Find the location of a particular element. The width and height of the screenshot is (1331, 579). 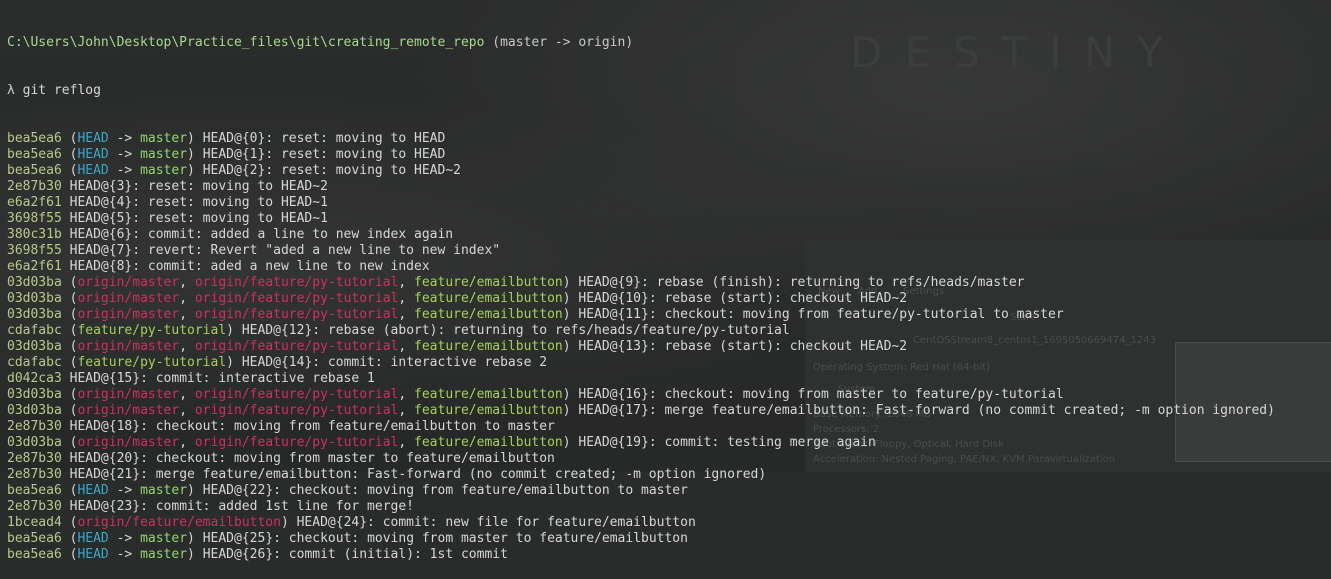

command-line: λ git reflog is located at coordinates (669, 91).